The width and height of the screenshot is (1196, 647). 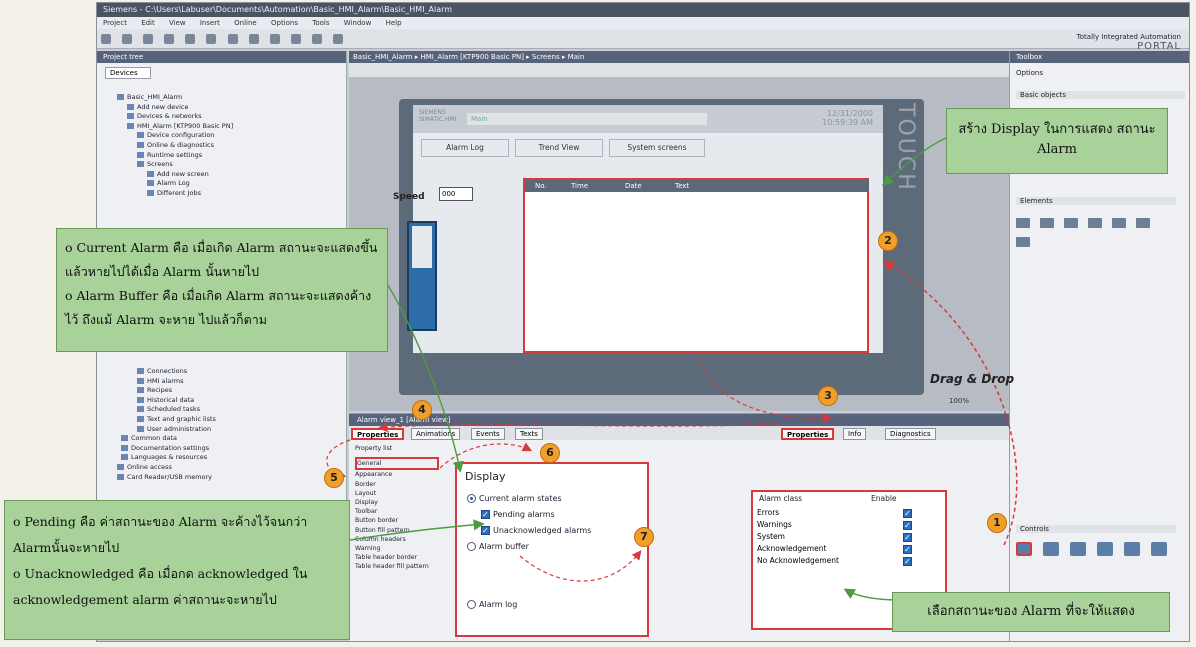 What do you see at coordinates (486, 455) in the screenshot?
I see `arrow-to-step6` at bounding box center [486, 455].